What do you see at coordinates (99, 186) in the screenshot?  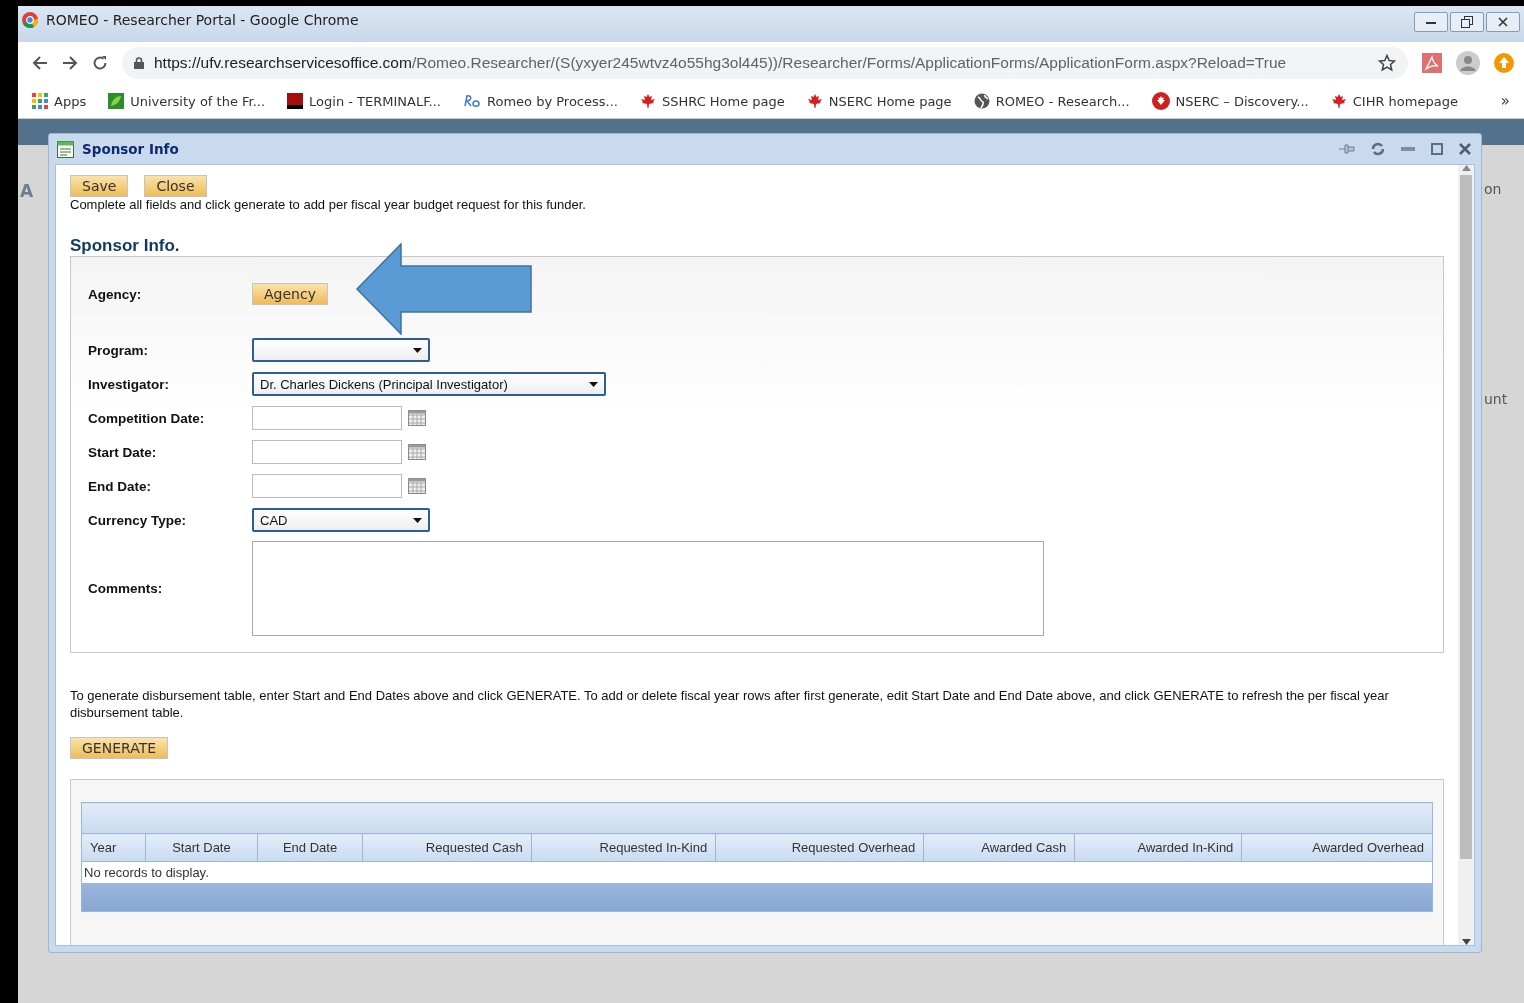 I see `save-button: Save` at bounding box center [99, 186].